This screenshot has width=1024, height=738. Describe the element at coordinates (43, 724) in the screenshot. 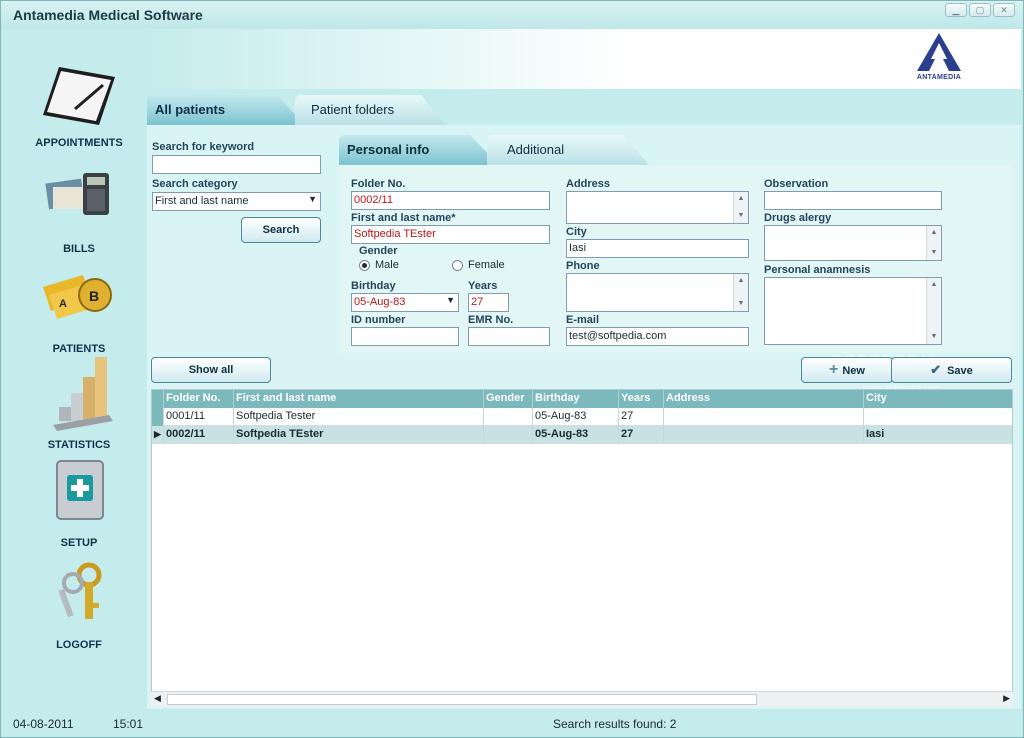

I see `status-date: 04-08-2011` at that location.